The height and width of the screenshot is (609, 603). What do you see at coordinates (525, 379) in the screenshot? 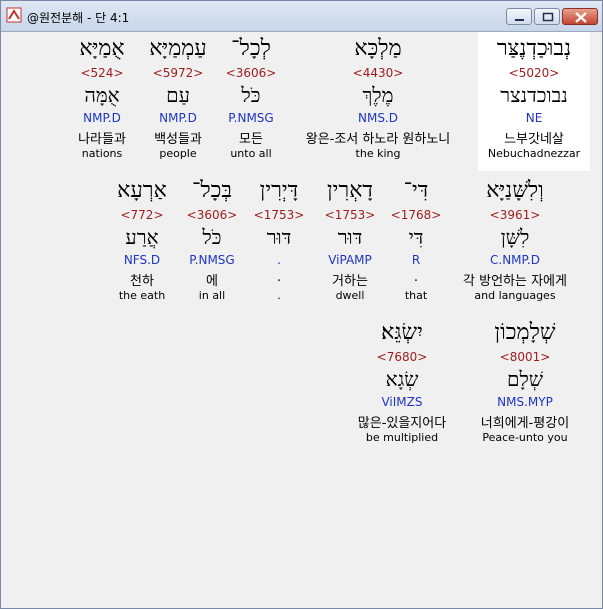
I see `hebrew-lemma: שְׁלָם` at bounding box center [525, 379].